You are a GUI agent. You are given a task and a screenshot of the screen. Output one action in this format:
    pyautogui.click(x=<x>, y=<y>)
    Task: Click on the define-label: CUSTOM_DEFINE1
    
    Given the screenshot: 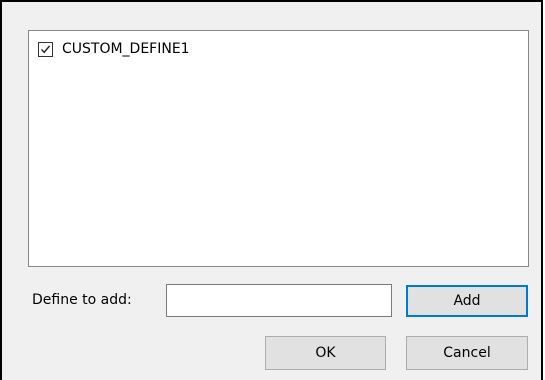 What is the action you would take?
    pyautogui.click(x=126, y=49)
    